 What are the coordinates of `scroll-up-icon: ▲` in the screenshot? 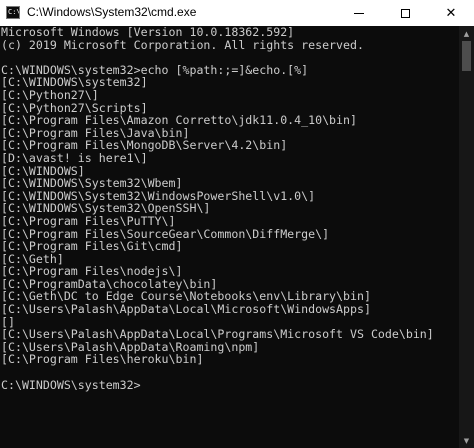 It's located at (466, 33).